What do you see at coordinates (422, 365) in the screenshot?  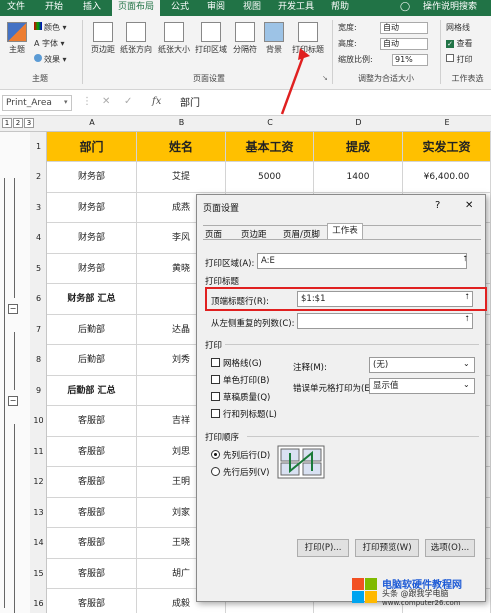 I see `comments-select: (无)` at bounding box center [422, 365].